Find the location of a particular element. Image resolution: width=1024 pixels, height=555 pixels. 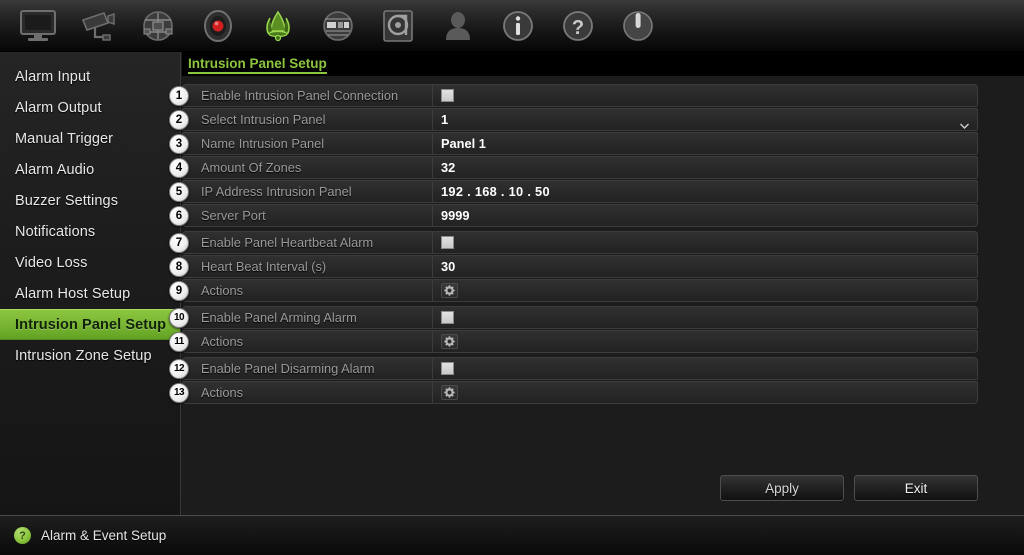

row-name-intrusion-panel: 3 Name Intrusion Panel Panel 1 is located at coordinates (573, 143).